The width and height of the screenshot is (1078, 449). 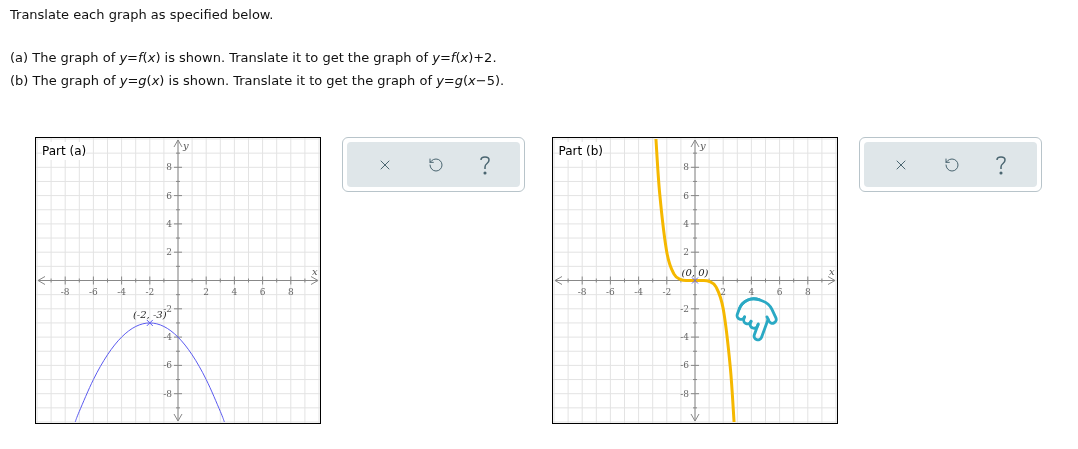 What do you see at coordinates (694, 272) in the screenshot?
I see `point-label: (0, 0)` at bounding box center [694, 272].